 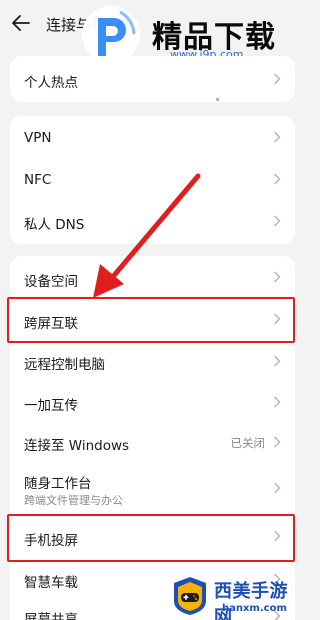 I want to click on group-hotspot: 个人热点, so click(x=152, y=79).